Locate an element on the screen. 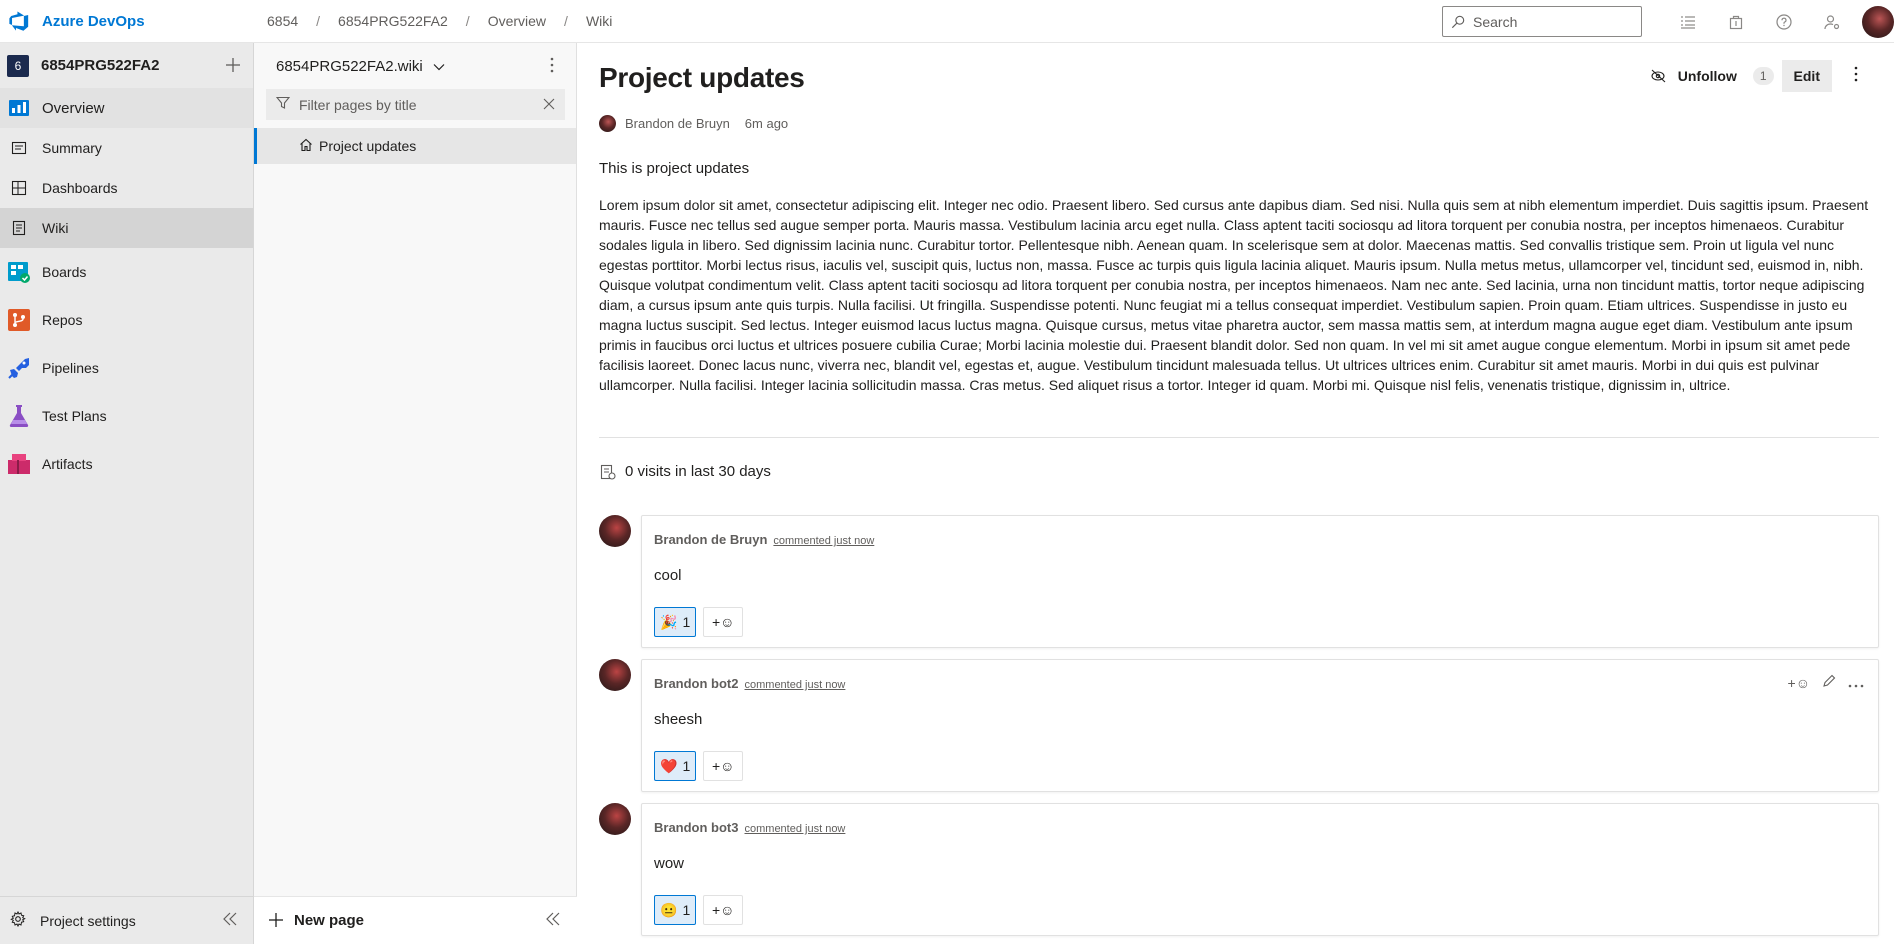 Image resolution: width=1894 pixels, height=944 pixels. marketplace-icon is located at coordinates (1736, 21).